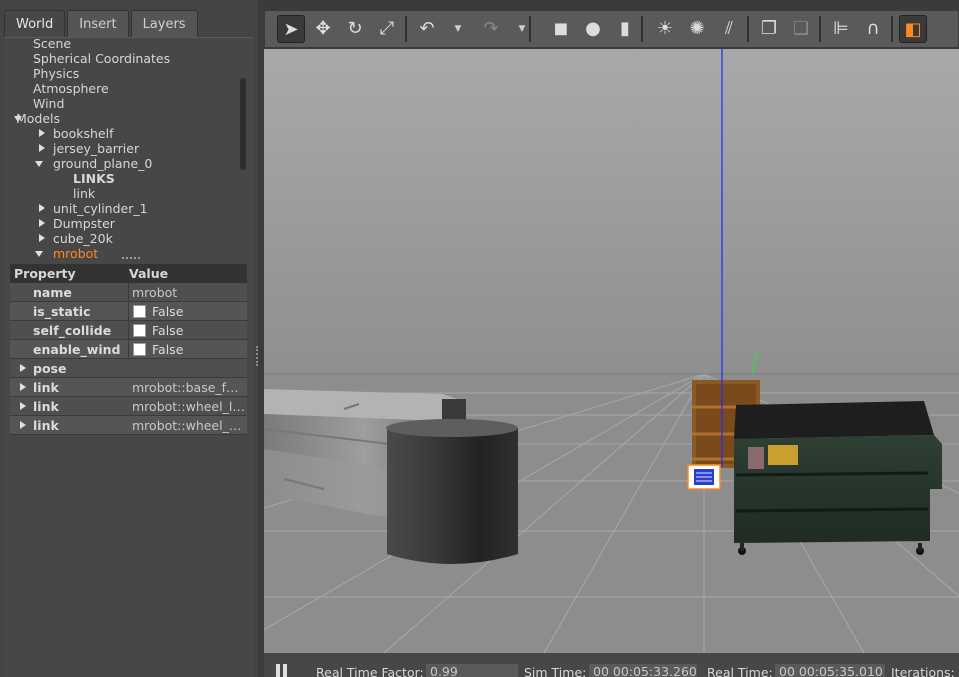 This screenshot has width=959, height=677. I want to click on property-value: mrobot, so click(189, 292).